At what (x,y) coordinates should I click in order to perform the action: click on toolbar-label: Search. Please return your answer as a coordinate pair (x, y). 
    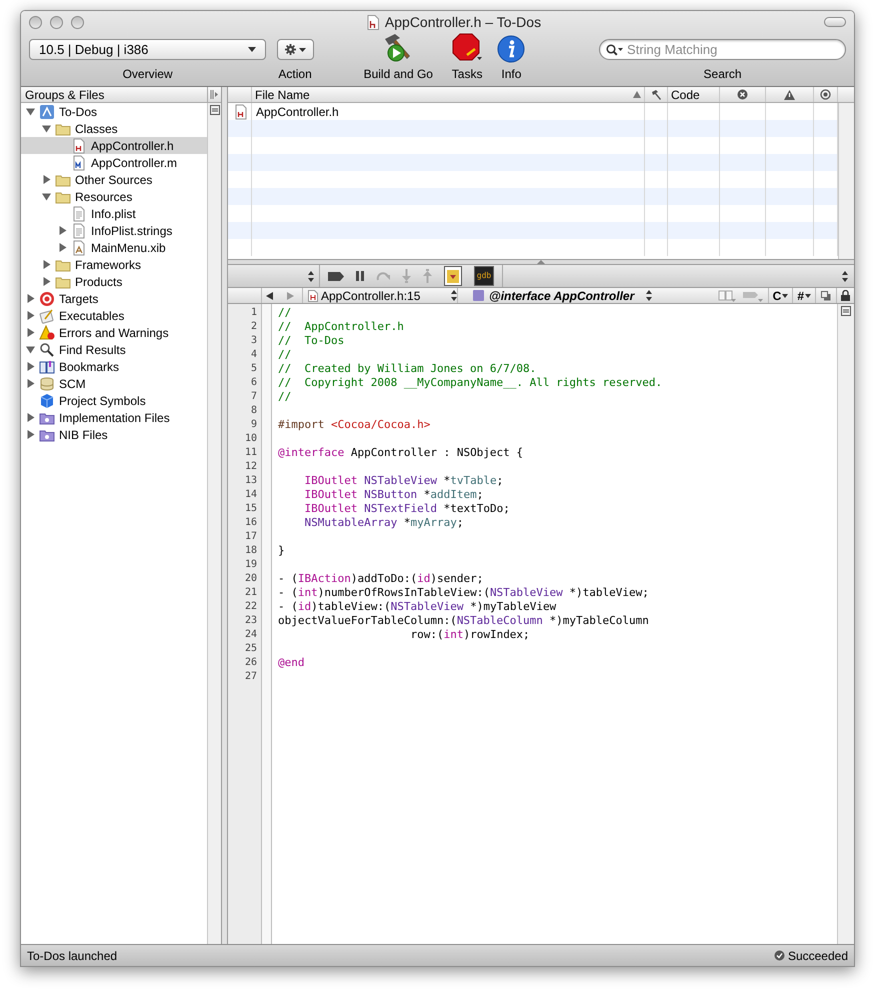
    Looking at the image, I should click on (723, 74).